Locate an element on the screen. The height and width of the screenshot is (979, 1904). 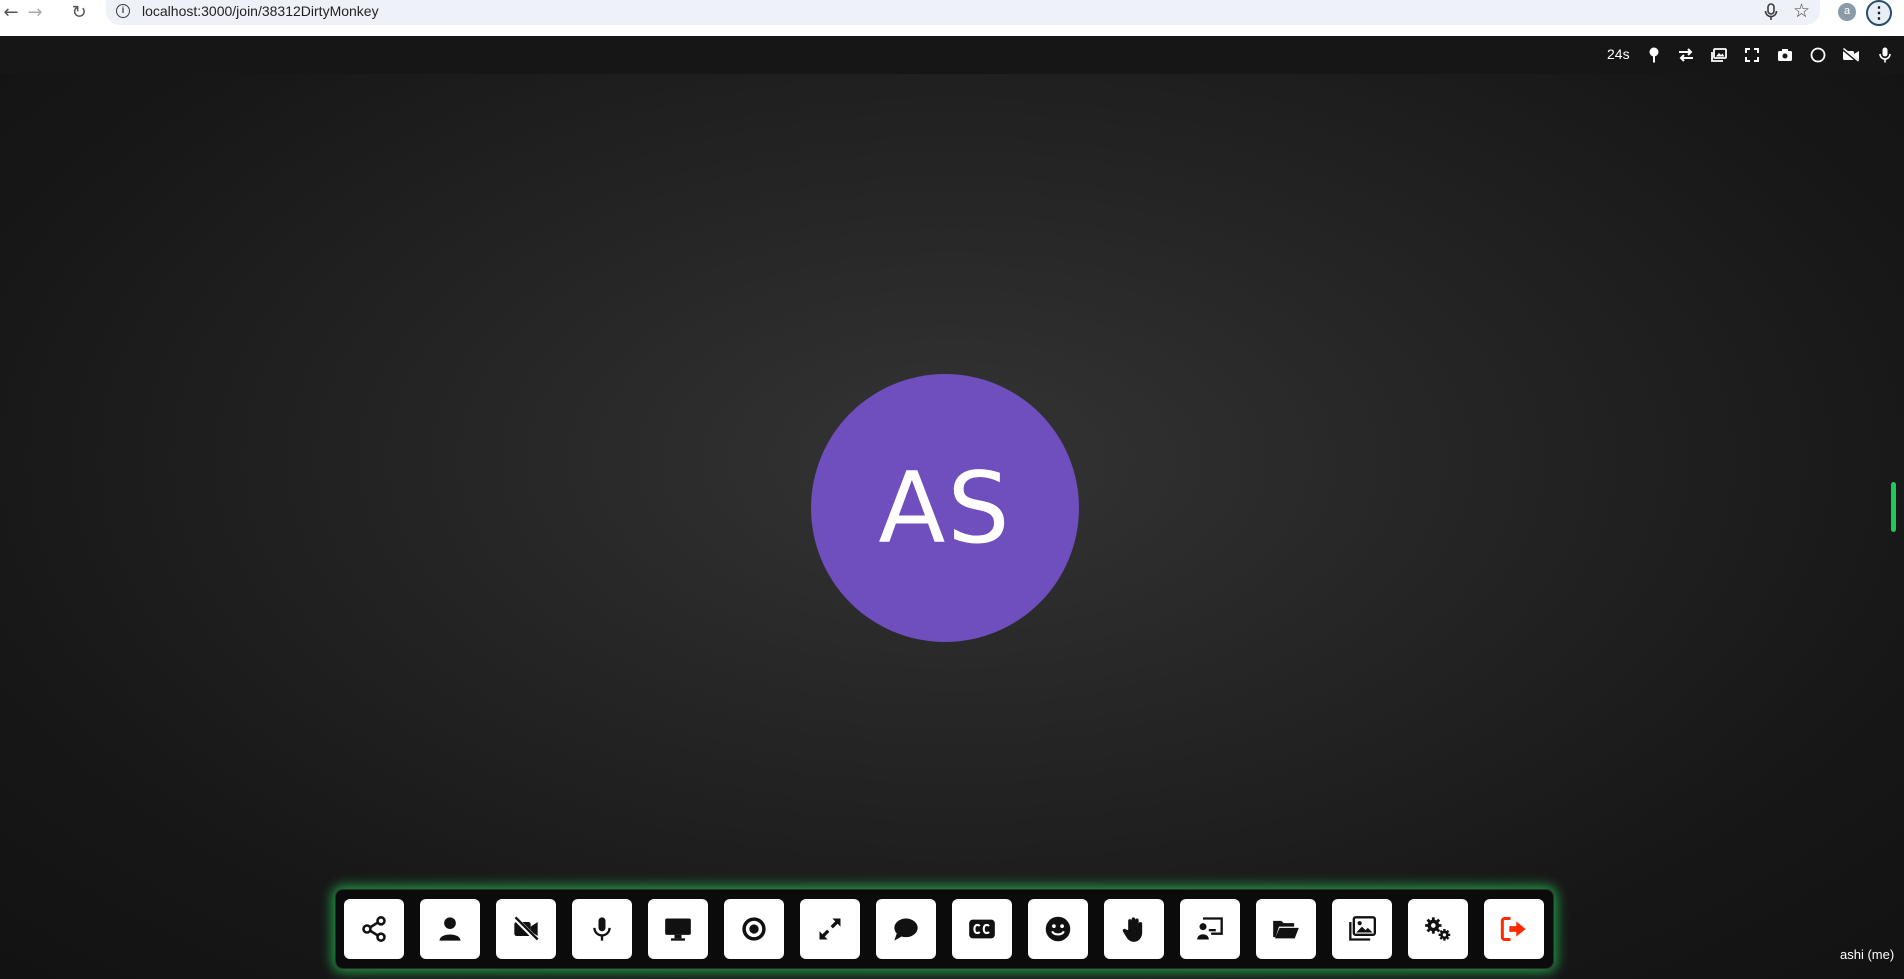
chalkboard-user-icon is located at coordinates (1210, 928).